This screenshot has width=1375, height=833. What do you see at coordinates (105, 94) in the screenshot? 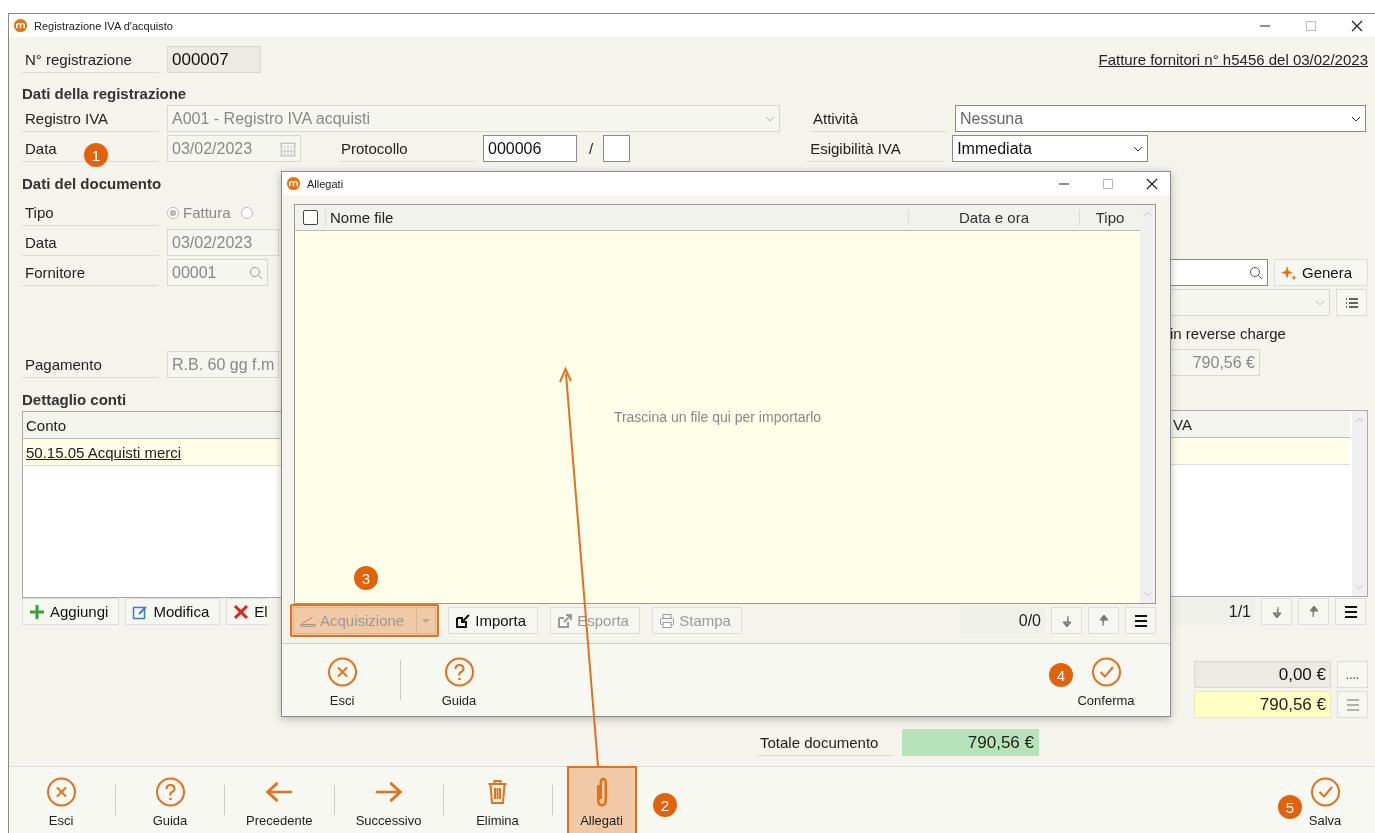
I see `section-title: Dati della registrazione` at bounding box center [105, 94].